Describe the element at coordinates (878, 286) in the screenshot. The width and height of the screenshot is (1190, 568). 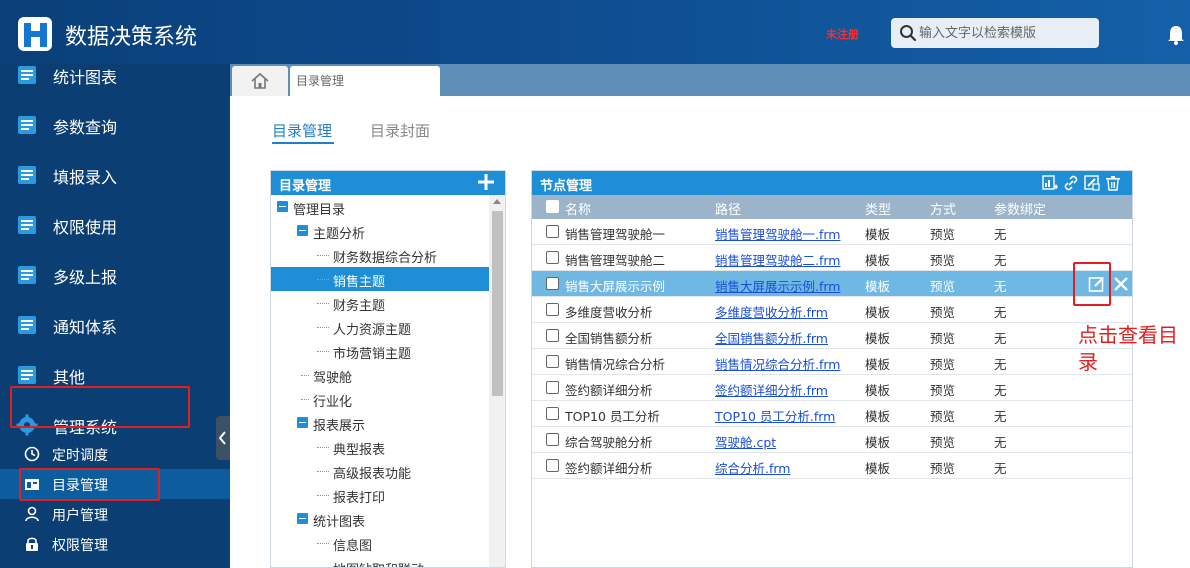
I see `cell-type: 模板` at that location.